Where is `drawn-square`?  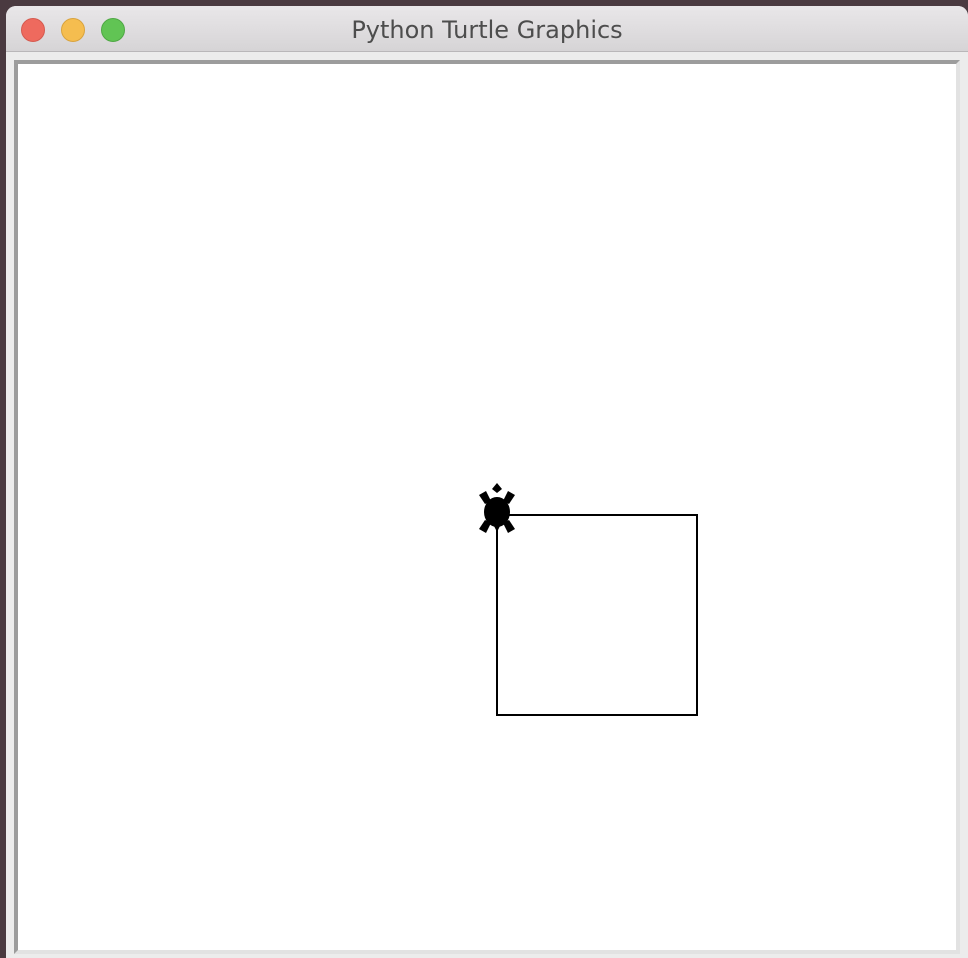
drawn-square is located at coordinates (597, 615).